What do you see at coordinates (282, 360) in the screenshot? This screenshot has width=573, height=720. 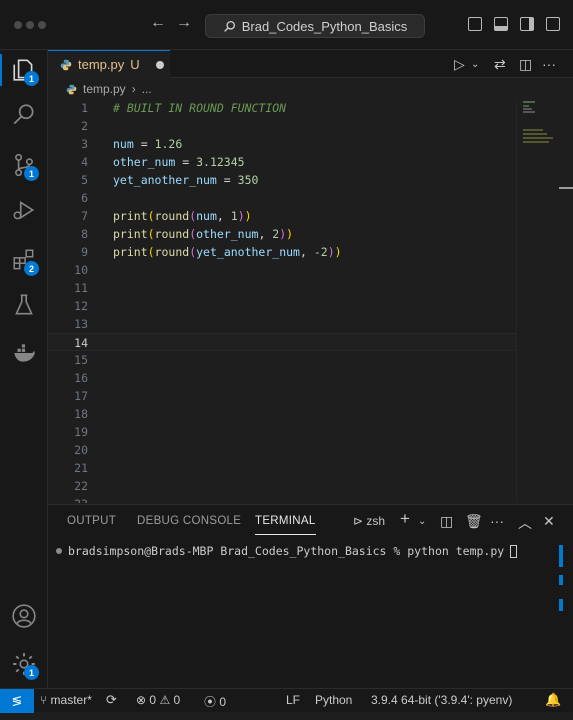 I see `code-line: 15` at bounding box center [282, 360].